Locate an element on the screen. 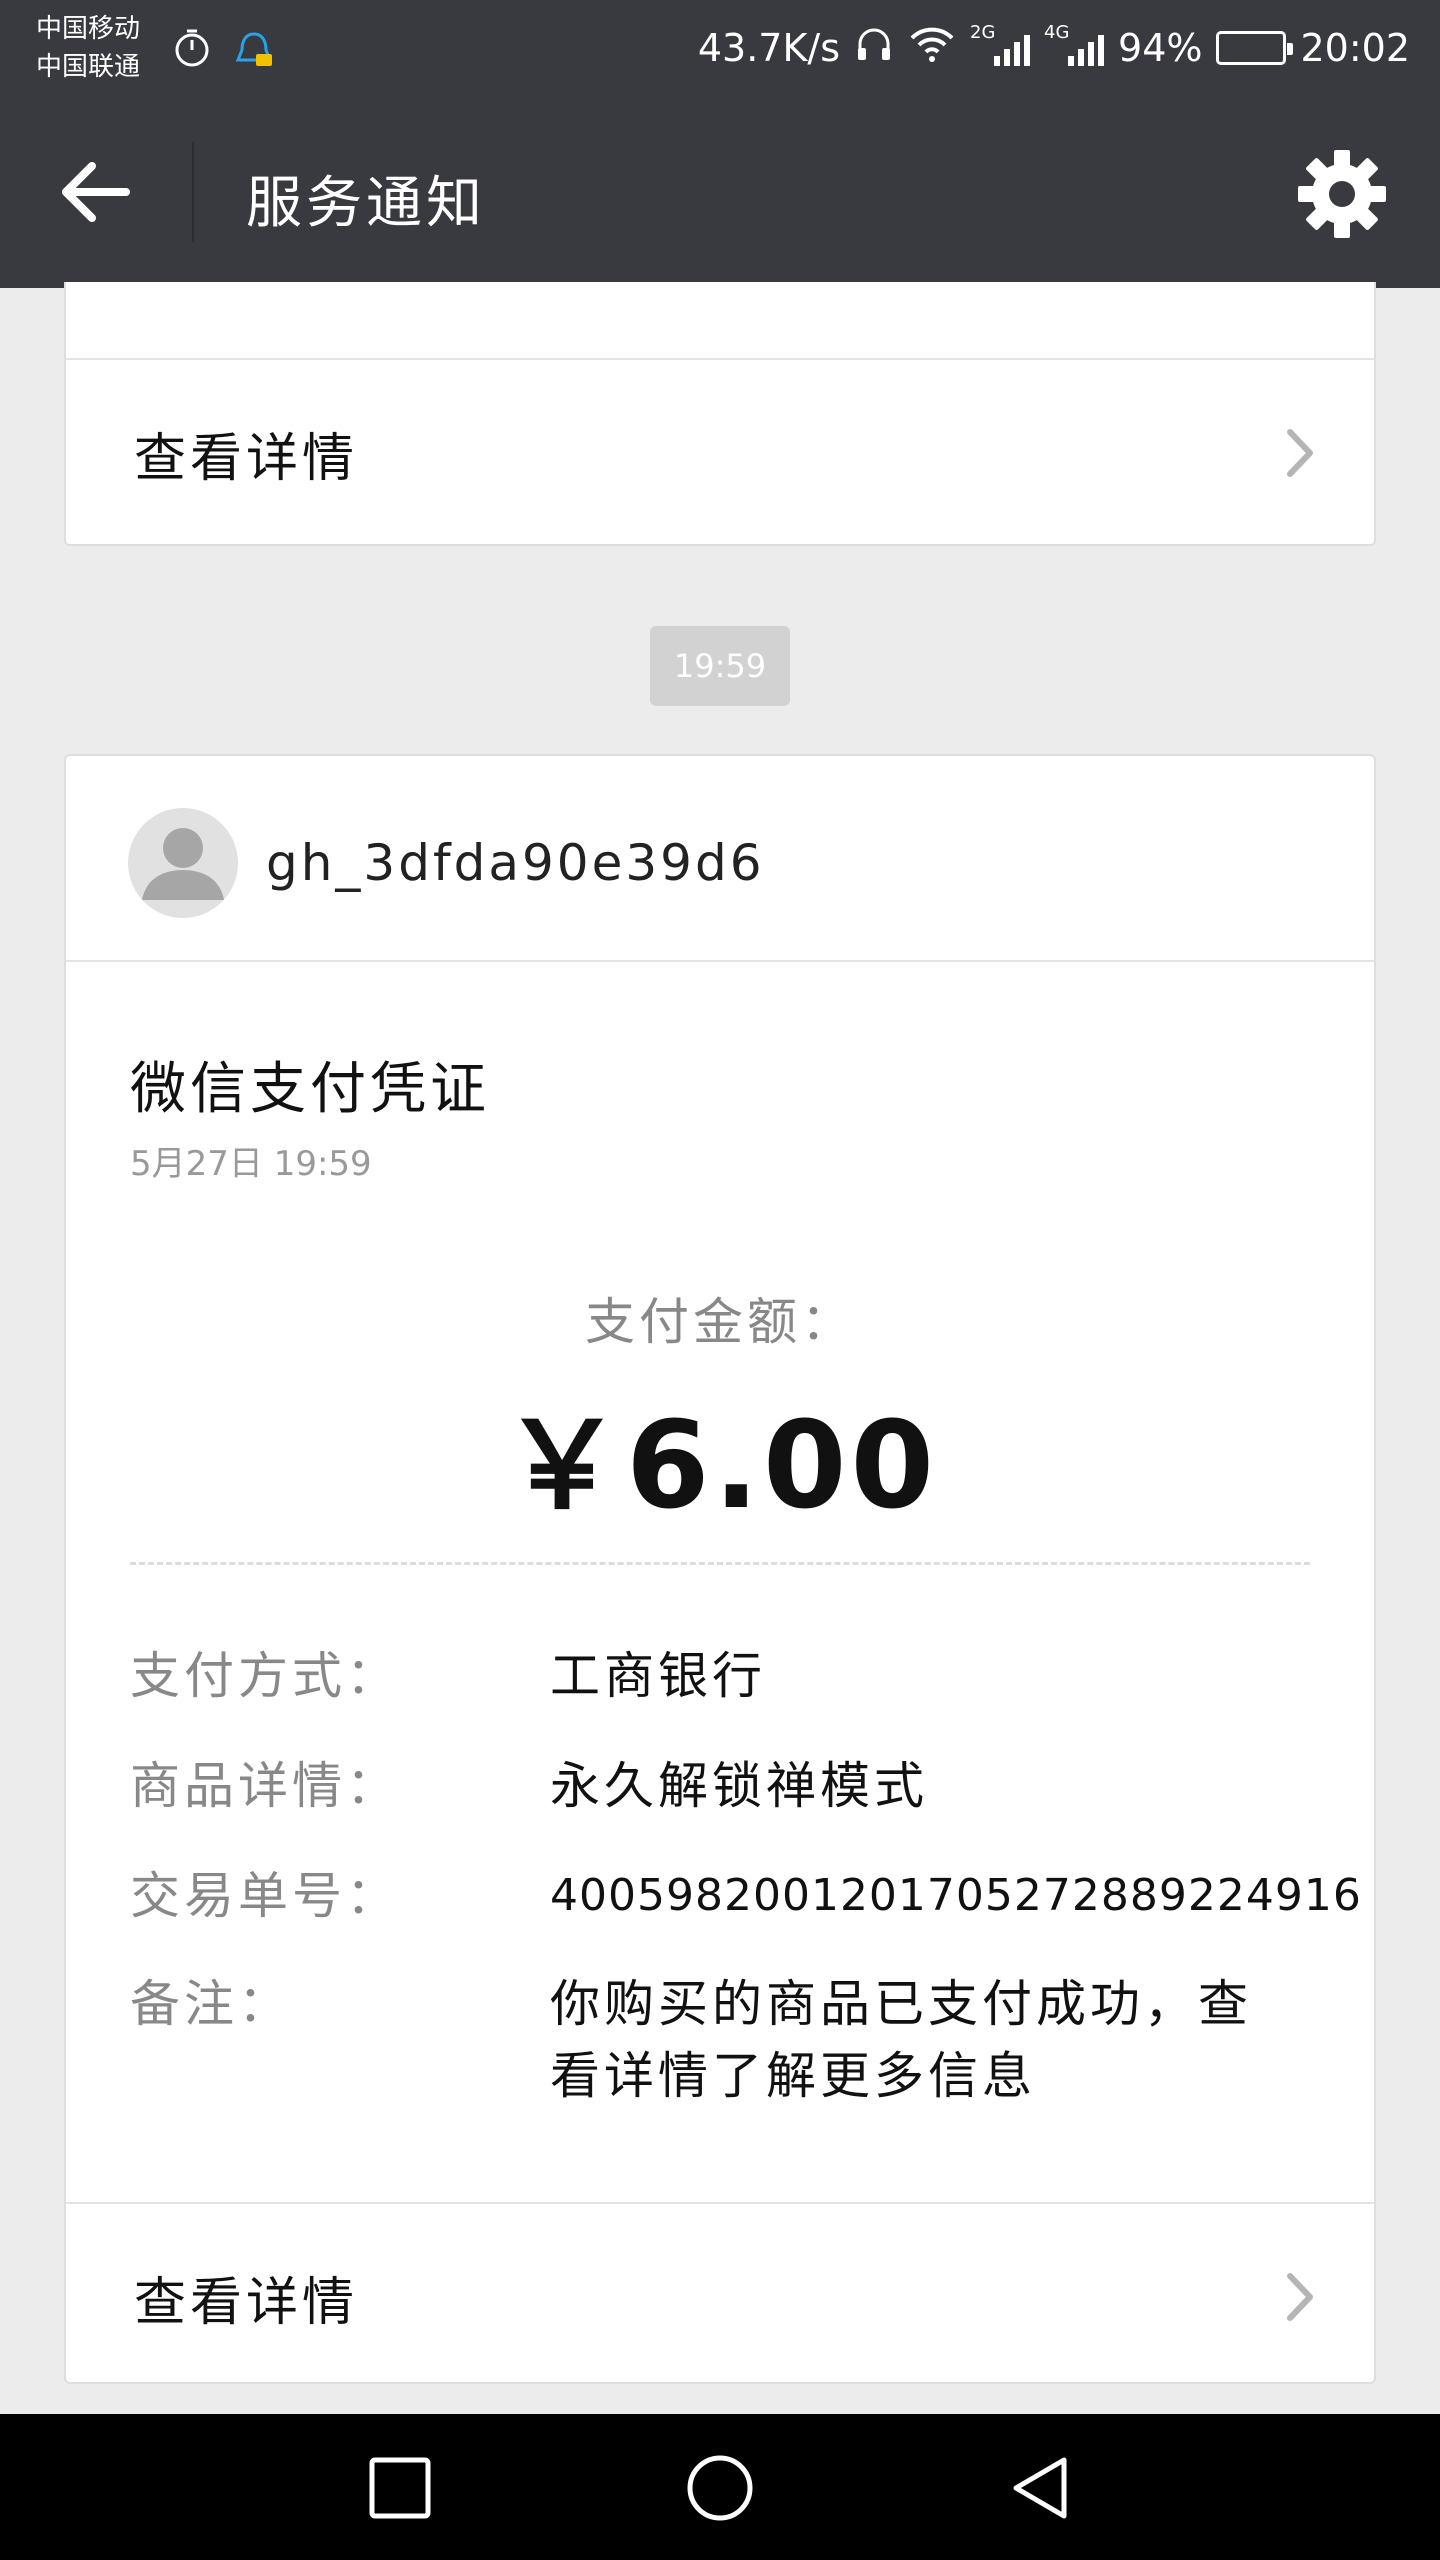 The width and height of the screenshot is (1440, 2560). header-divider is located at coordinates (193, 192).